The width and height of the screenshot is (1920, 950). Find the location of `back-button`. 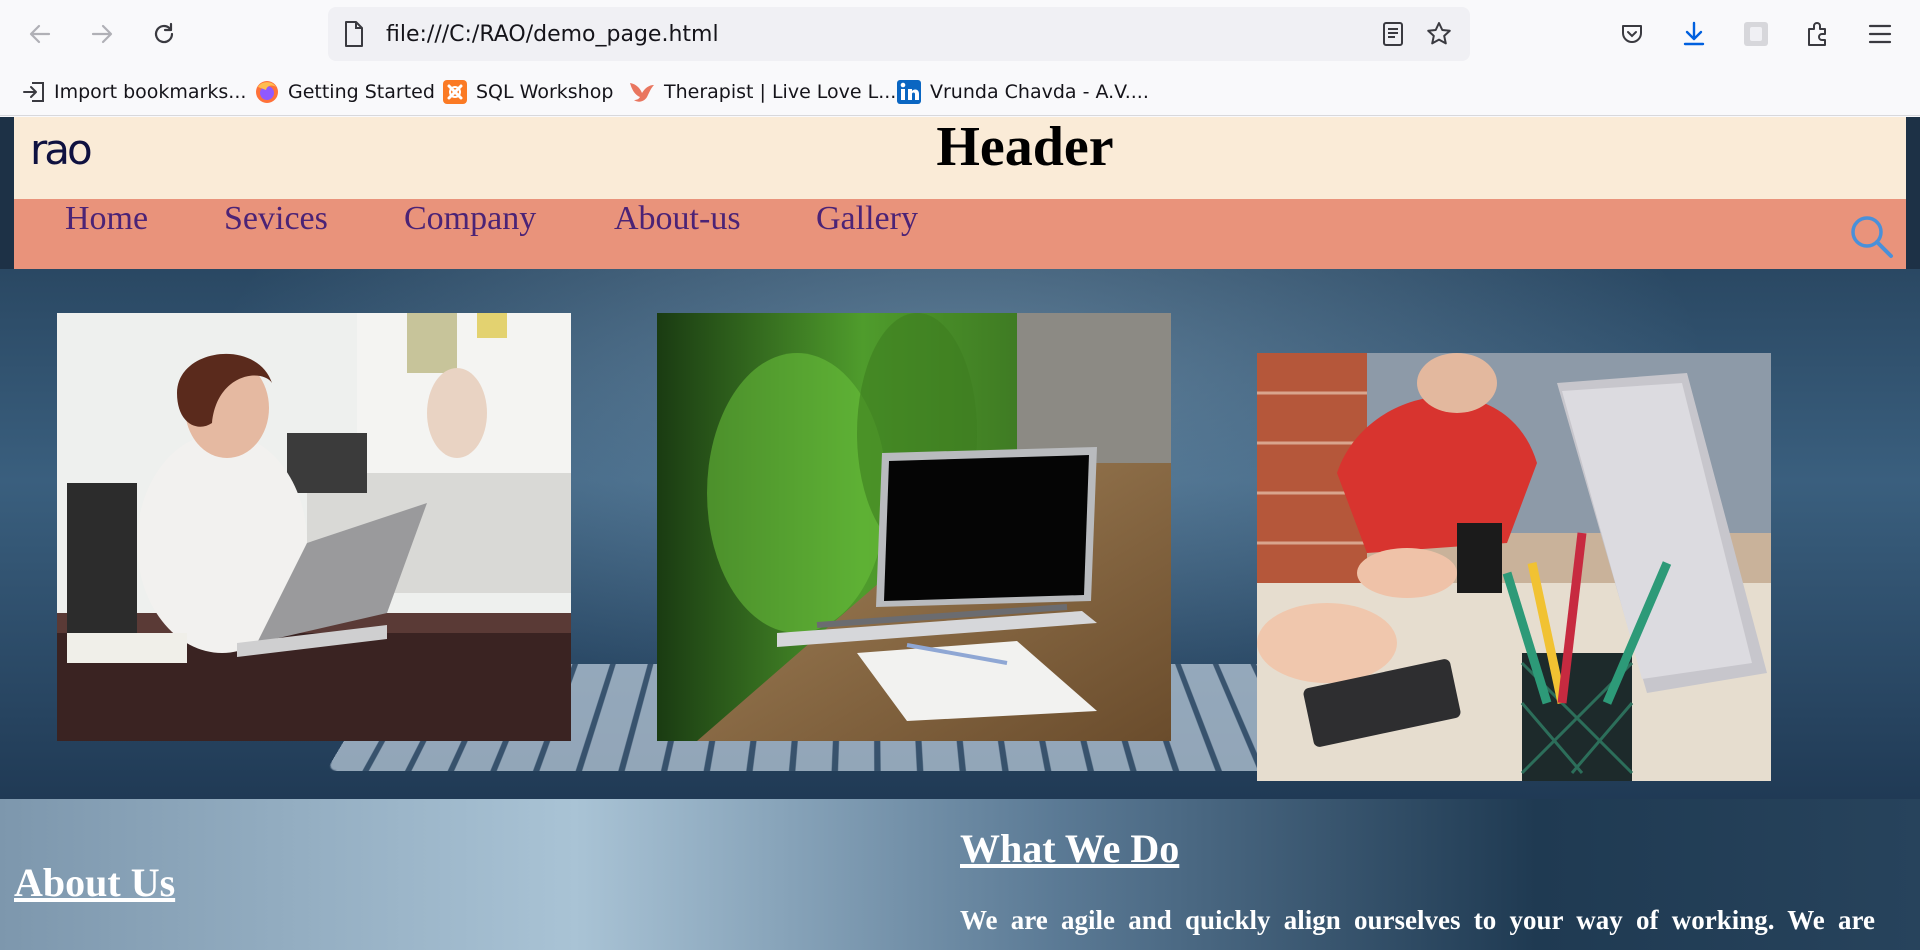

back-button is located at coordinates (40, 34).